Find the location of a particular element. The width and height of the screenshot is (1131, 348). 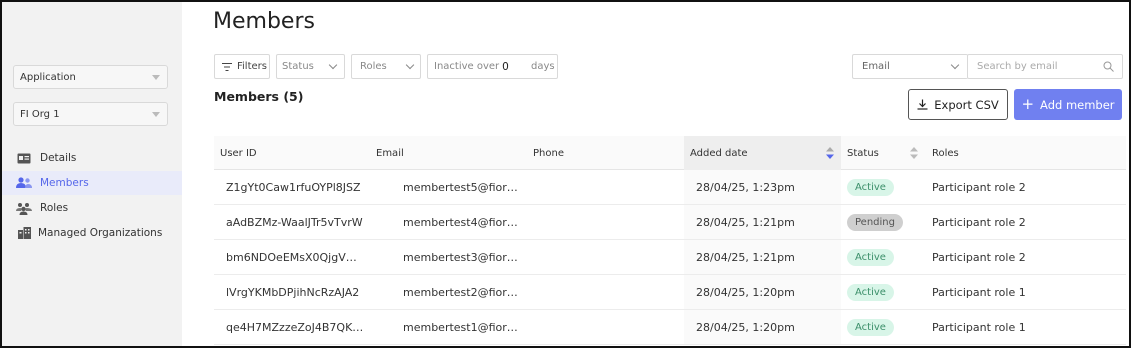

users-icon is located at coordinates (24, 183).